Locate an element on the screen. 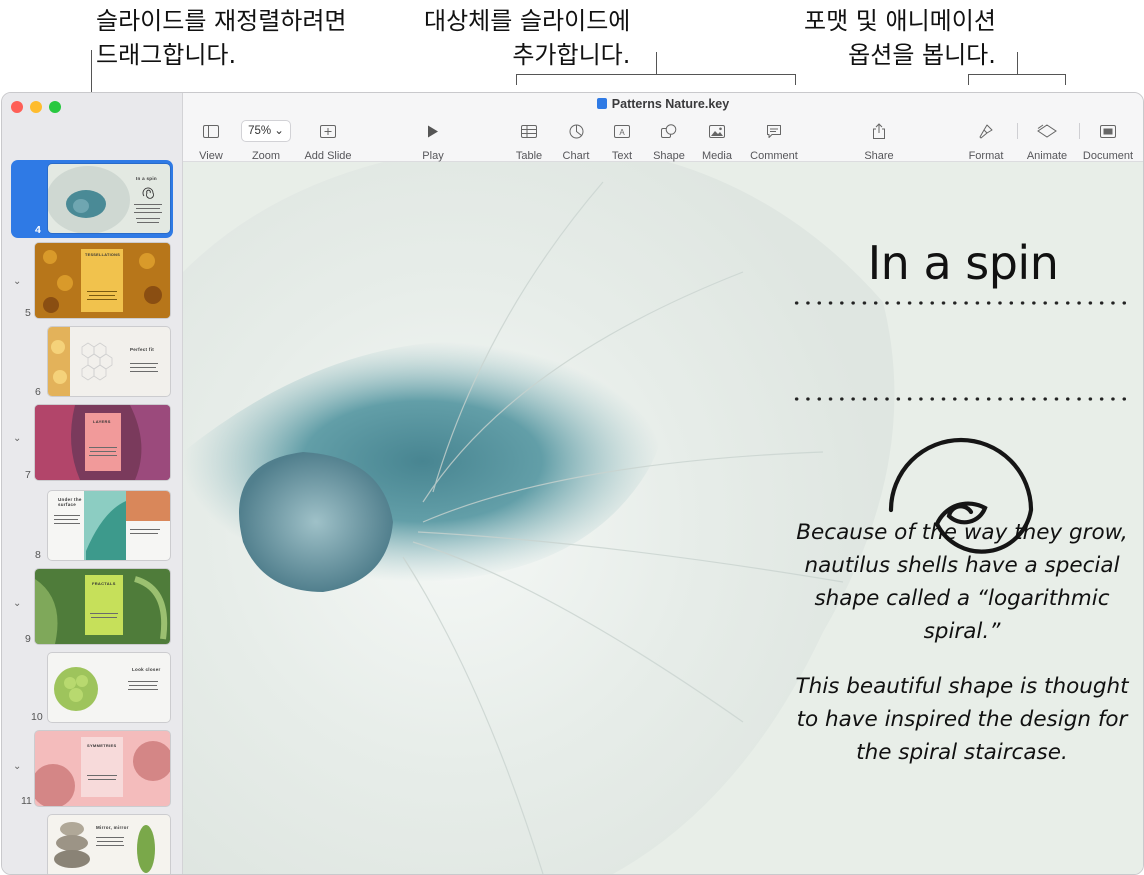  share-button: Share is located at coordinates (879, 140).